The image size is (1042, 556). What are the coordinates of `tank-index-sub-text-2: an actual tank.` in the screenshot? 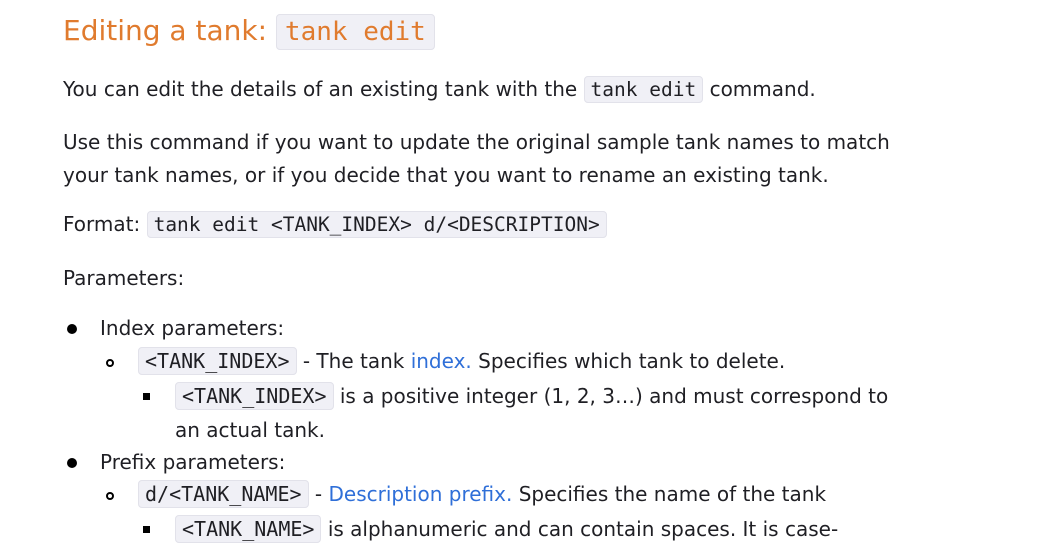 It's located at (250, 430).